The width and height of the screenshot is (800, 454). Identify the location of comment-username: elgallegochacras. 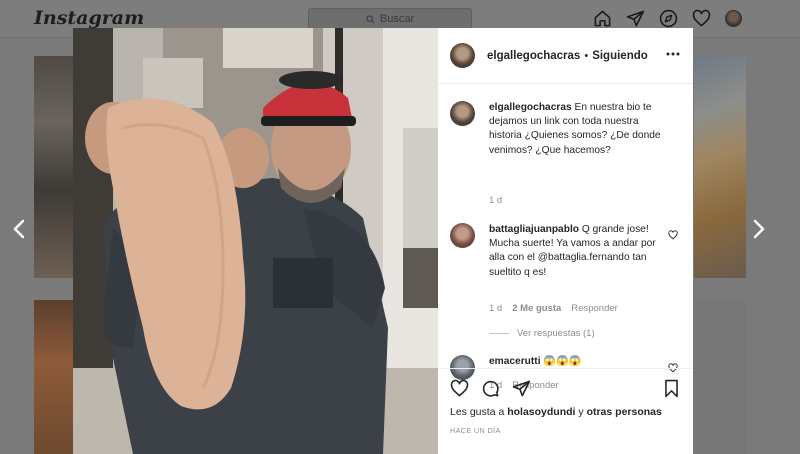
(530, 107).